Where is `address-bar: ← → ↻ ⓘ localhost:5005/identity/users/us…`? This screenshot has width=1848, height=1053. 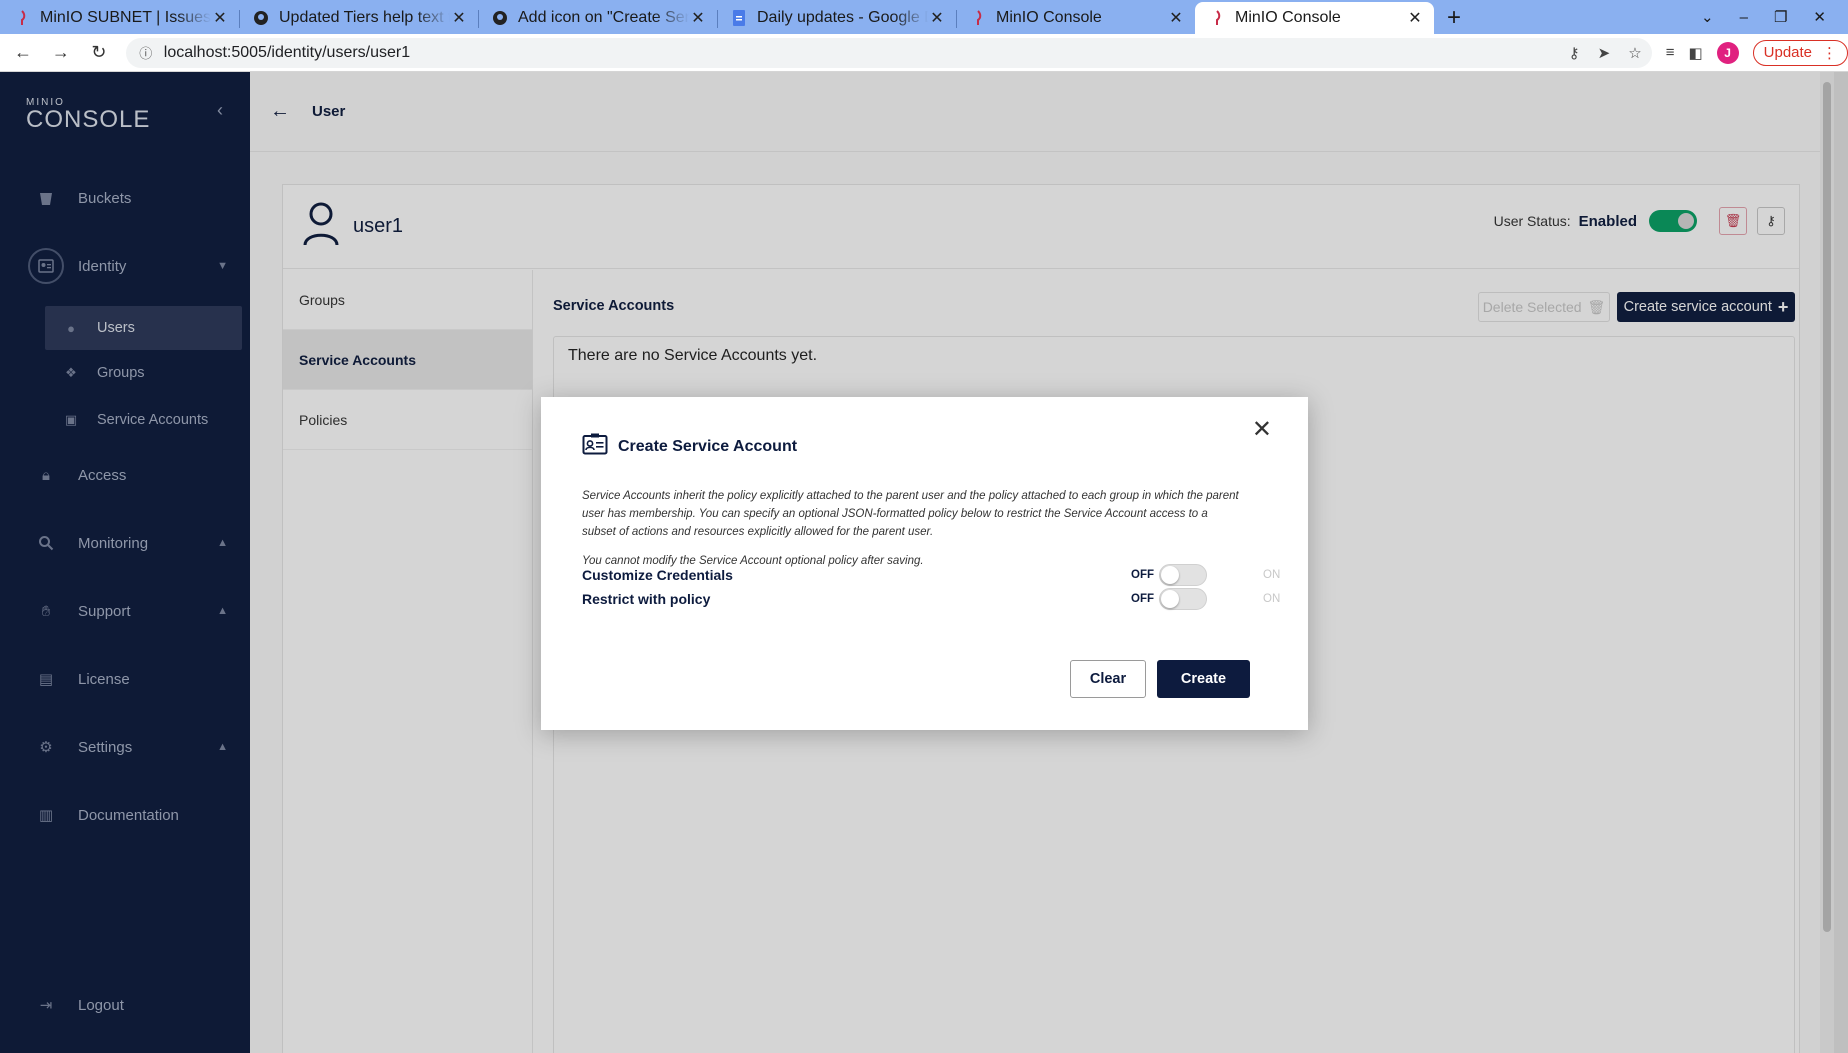
address-bar: ← → ↻ ⓘ localhost:5005/identity/users/us… is located at coordinates (924, 53).